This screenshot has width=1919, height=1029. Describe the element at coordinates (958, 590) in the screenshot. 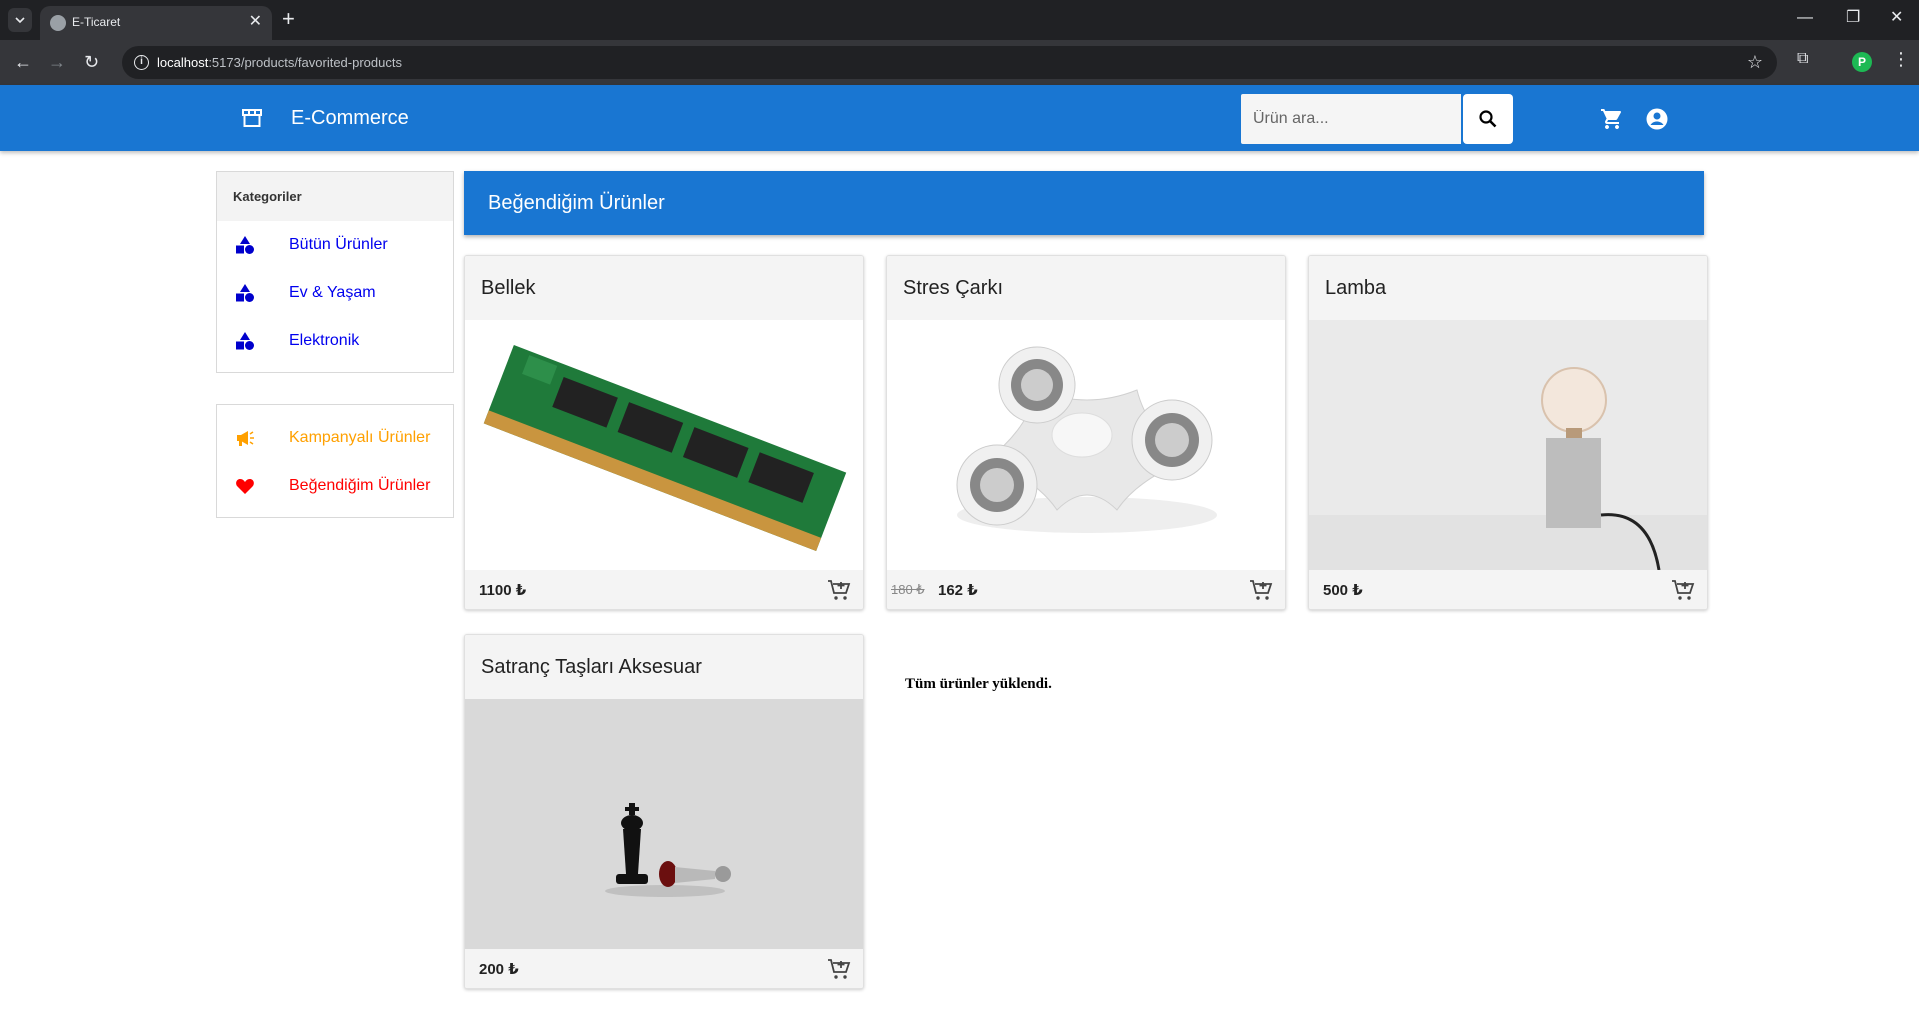

I see `product-price: 162 ₺` at that location.